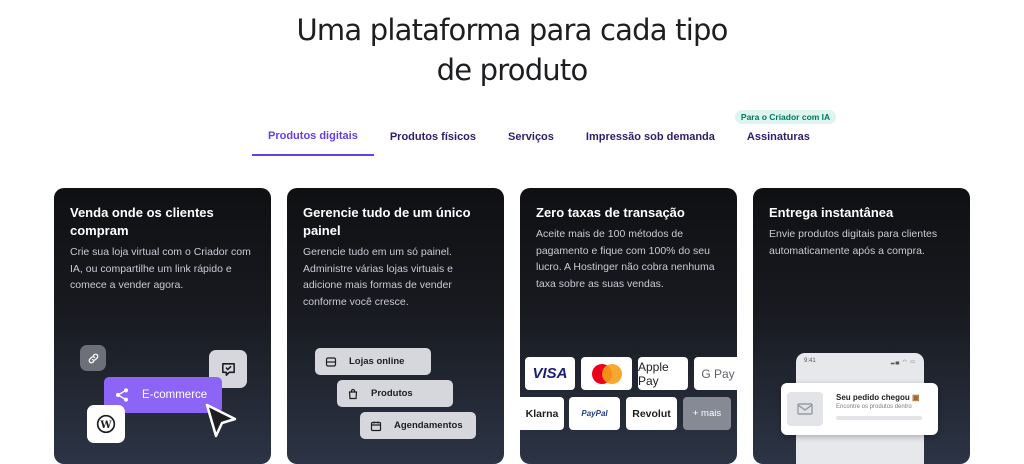  Describe the element at coordinates (650, 137) in the screenshot. I see `tab-impressao-sob-demanda: Impressão sob demanda` at that location.